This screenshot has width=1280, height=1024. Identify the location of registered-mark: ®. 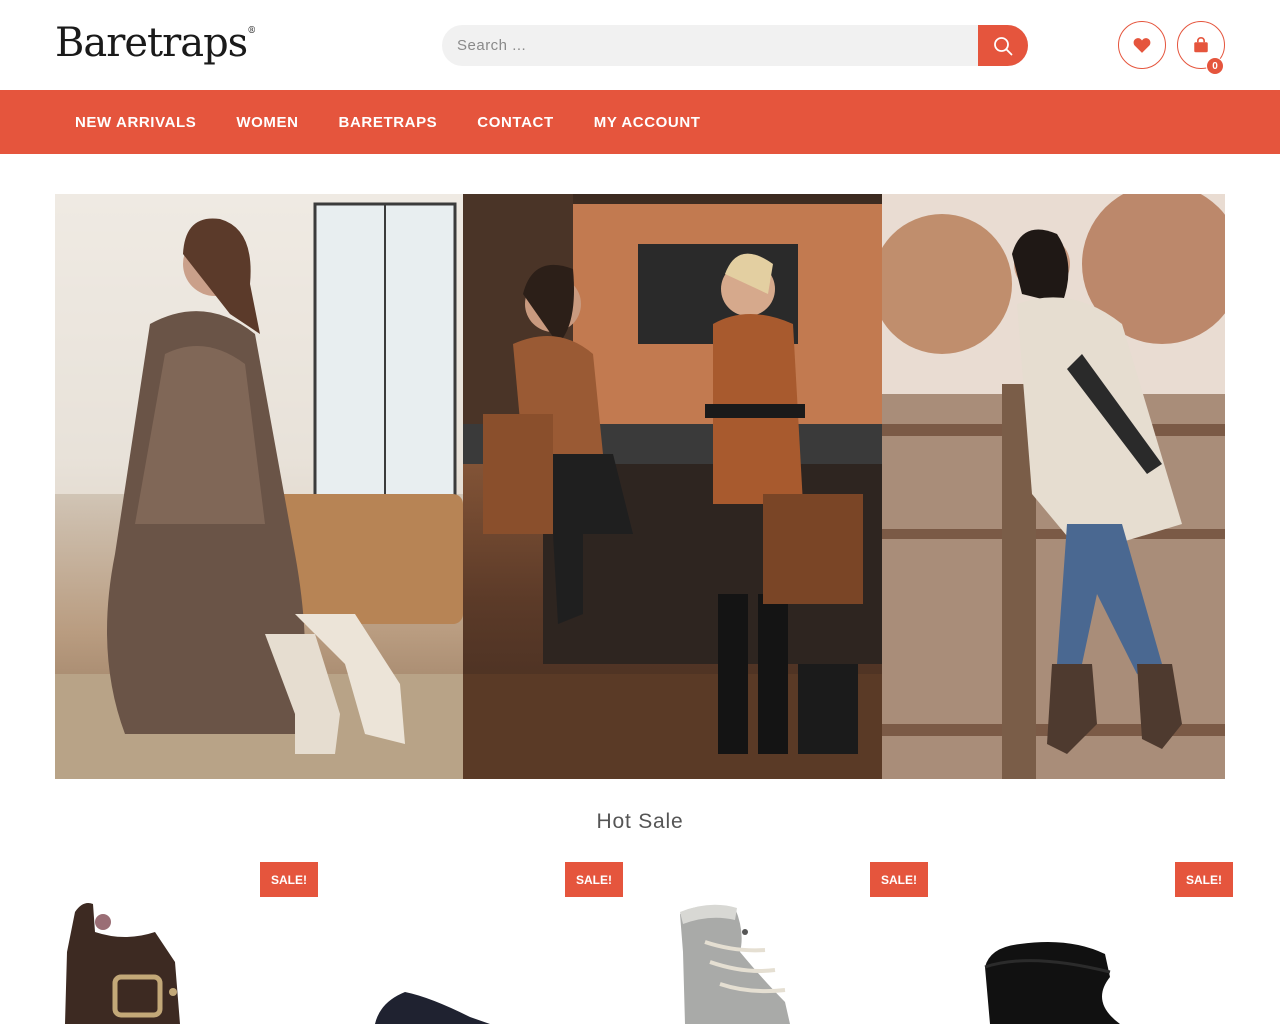
(251, 31).